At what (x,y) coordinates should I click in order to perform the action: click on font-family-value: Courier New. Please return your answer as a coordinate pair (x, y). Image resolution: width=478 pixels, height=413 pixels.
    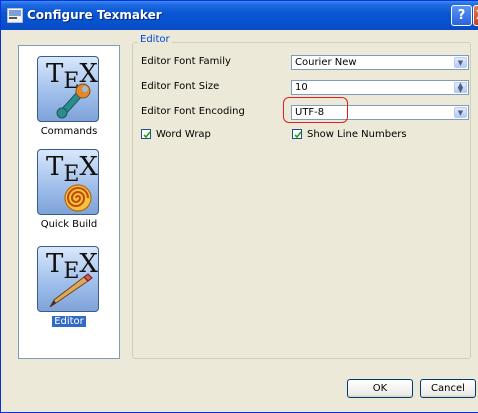
    Looking at the image, I should click on (326, 62).